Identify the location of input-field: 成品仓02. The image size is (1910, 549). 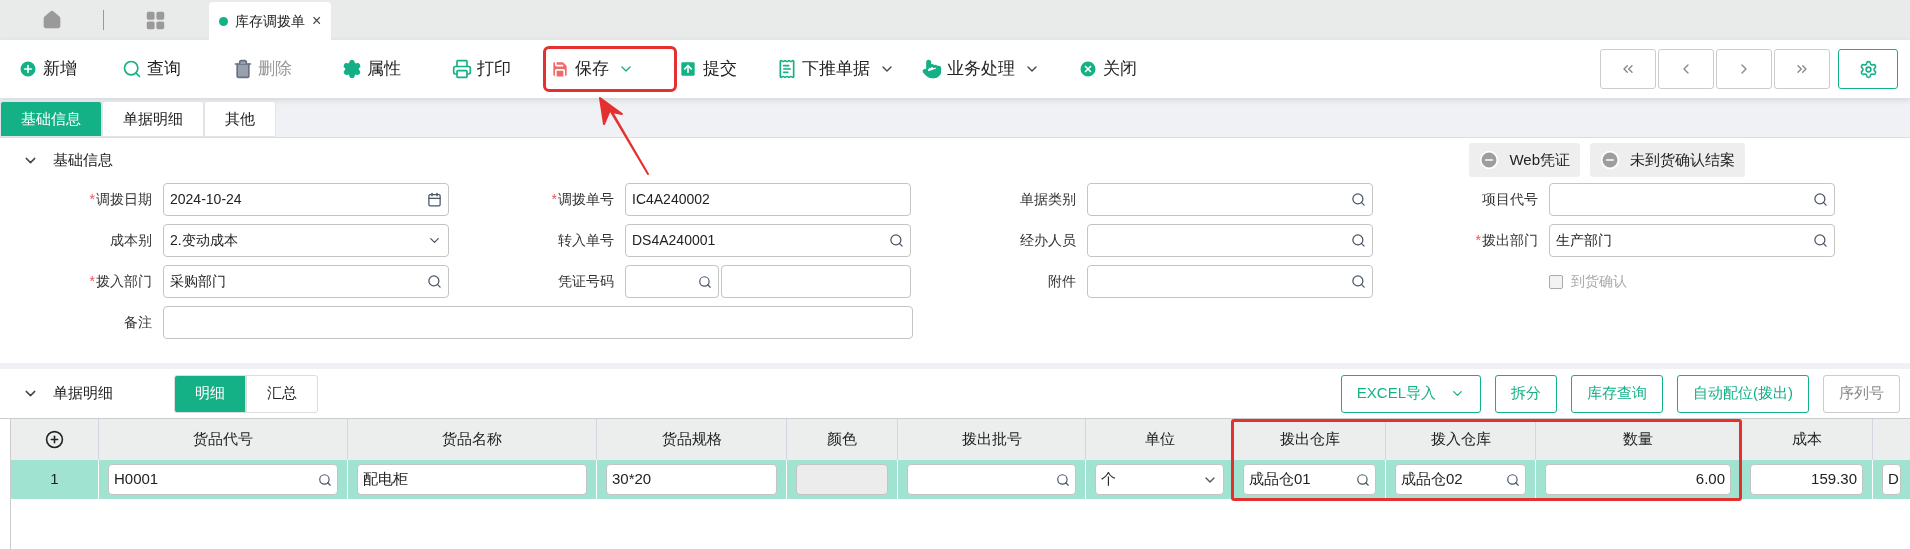
(1460, 479).